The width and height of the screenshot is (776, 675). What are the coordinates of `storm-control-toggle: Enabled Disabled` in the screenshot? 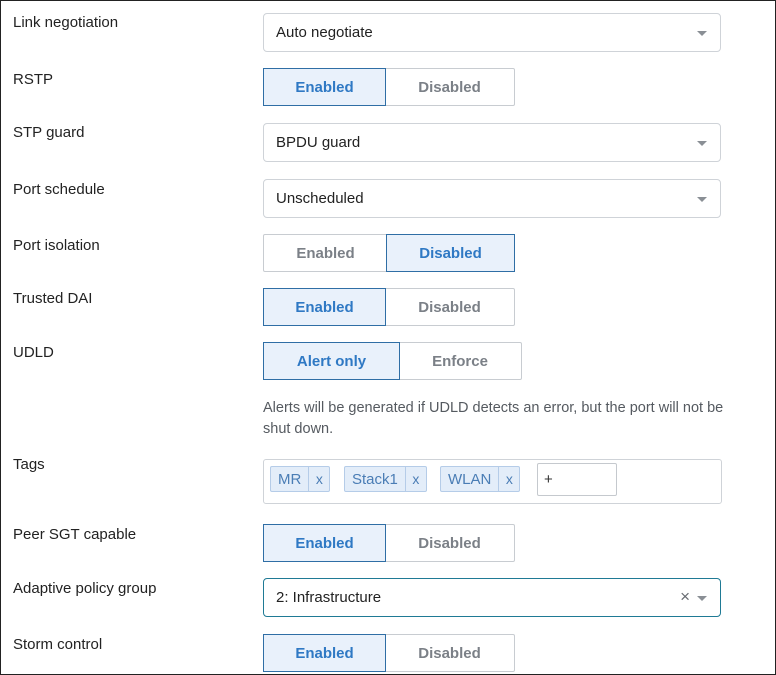 It's located at (389, 653).